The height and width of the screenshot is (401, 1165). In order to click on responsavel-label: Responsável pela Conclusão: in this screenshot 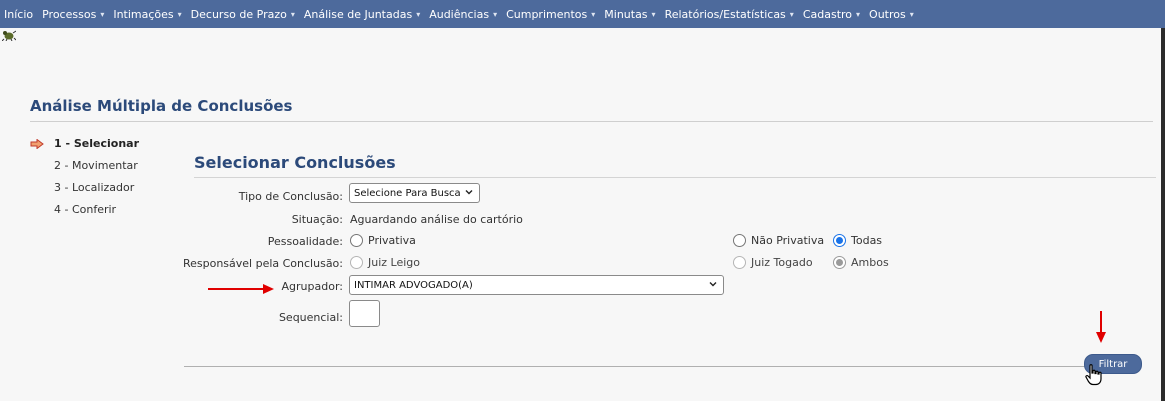, I will do `click(262, 263)`.